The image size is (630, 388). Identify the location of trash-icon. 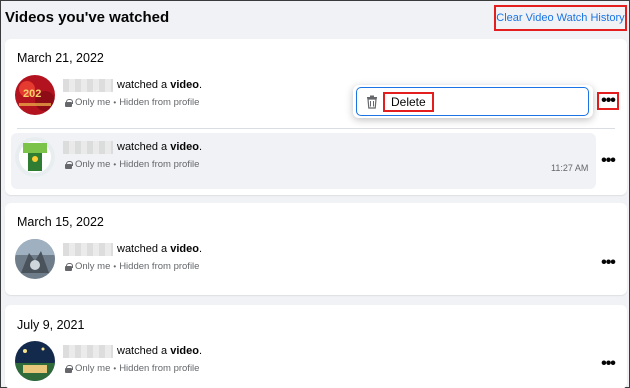
(372, 102).